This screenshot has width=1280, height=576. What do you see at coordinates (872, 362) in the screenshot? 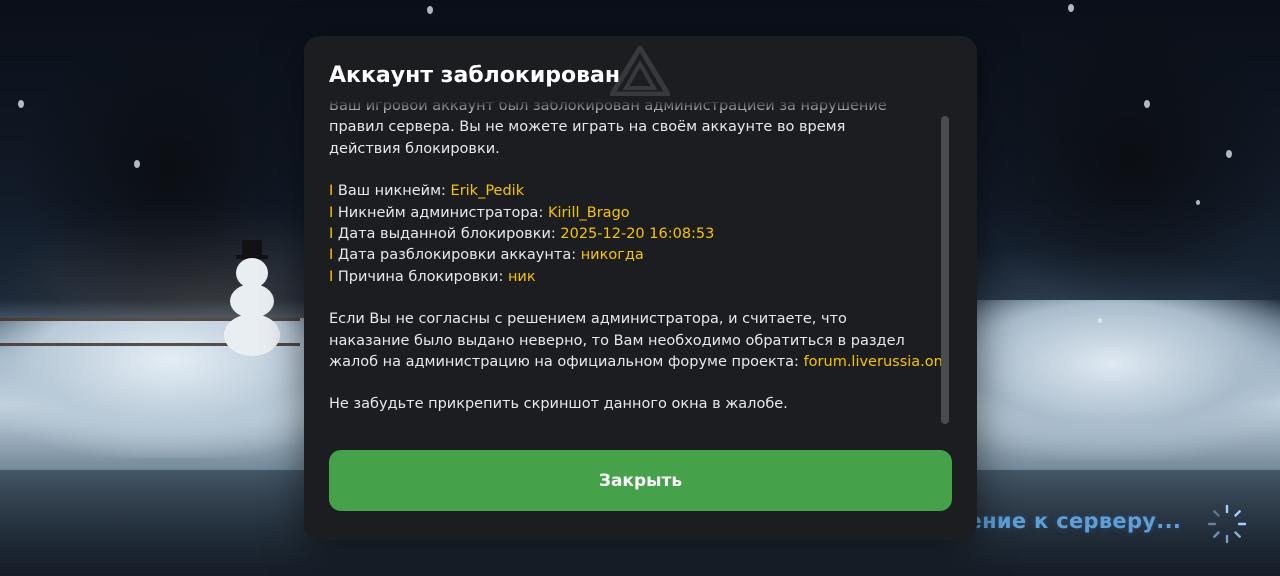
I see `forum-link: forum.liverussia.online` at bounding box center [872, 362].